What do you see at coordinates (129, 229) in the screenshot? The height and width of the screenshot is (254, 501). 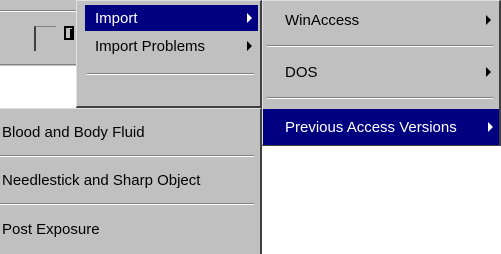 I see `menu-item-post-exposure: Post Exposure` at bounding box center [129, 229].